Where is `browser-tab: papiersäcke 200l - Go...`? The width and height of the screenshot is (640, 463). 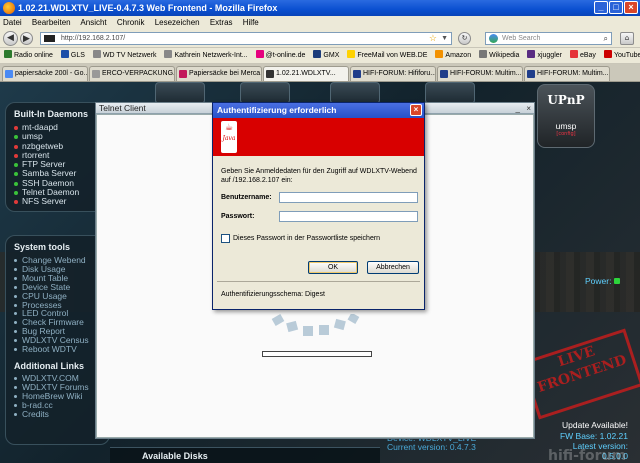
browser-tab: papiersäcke 200l - Go... is located at coordinates (45, 73).